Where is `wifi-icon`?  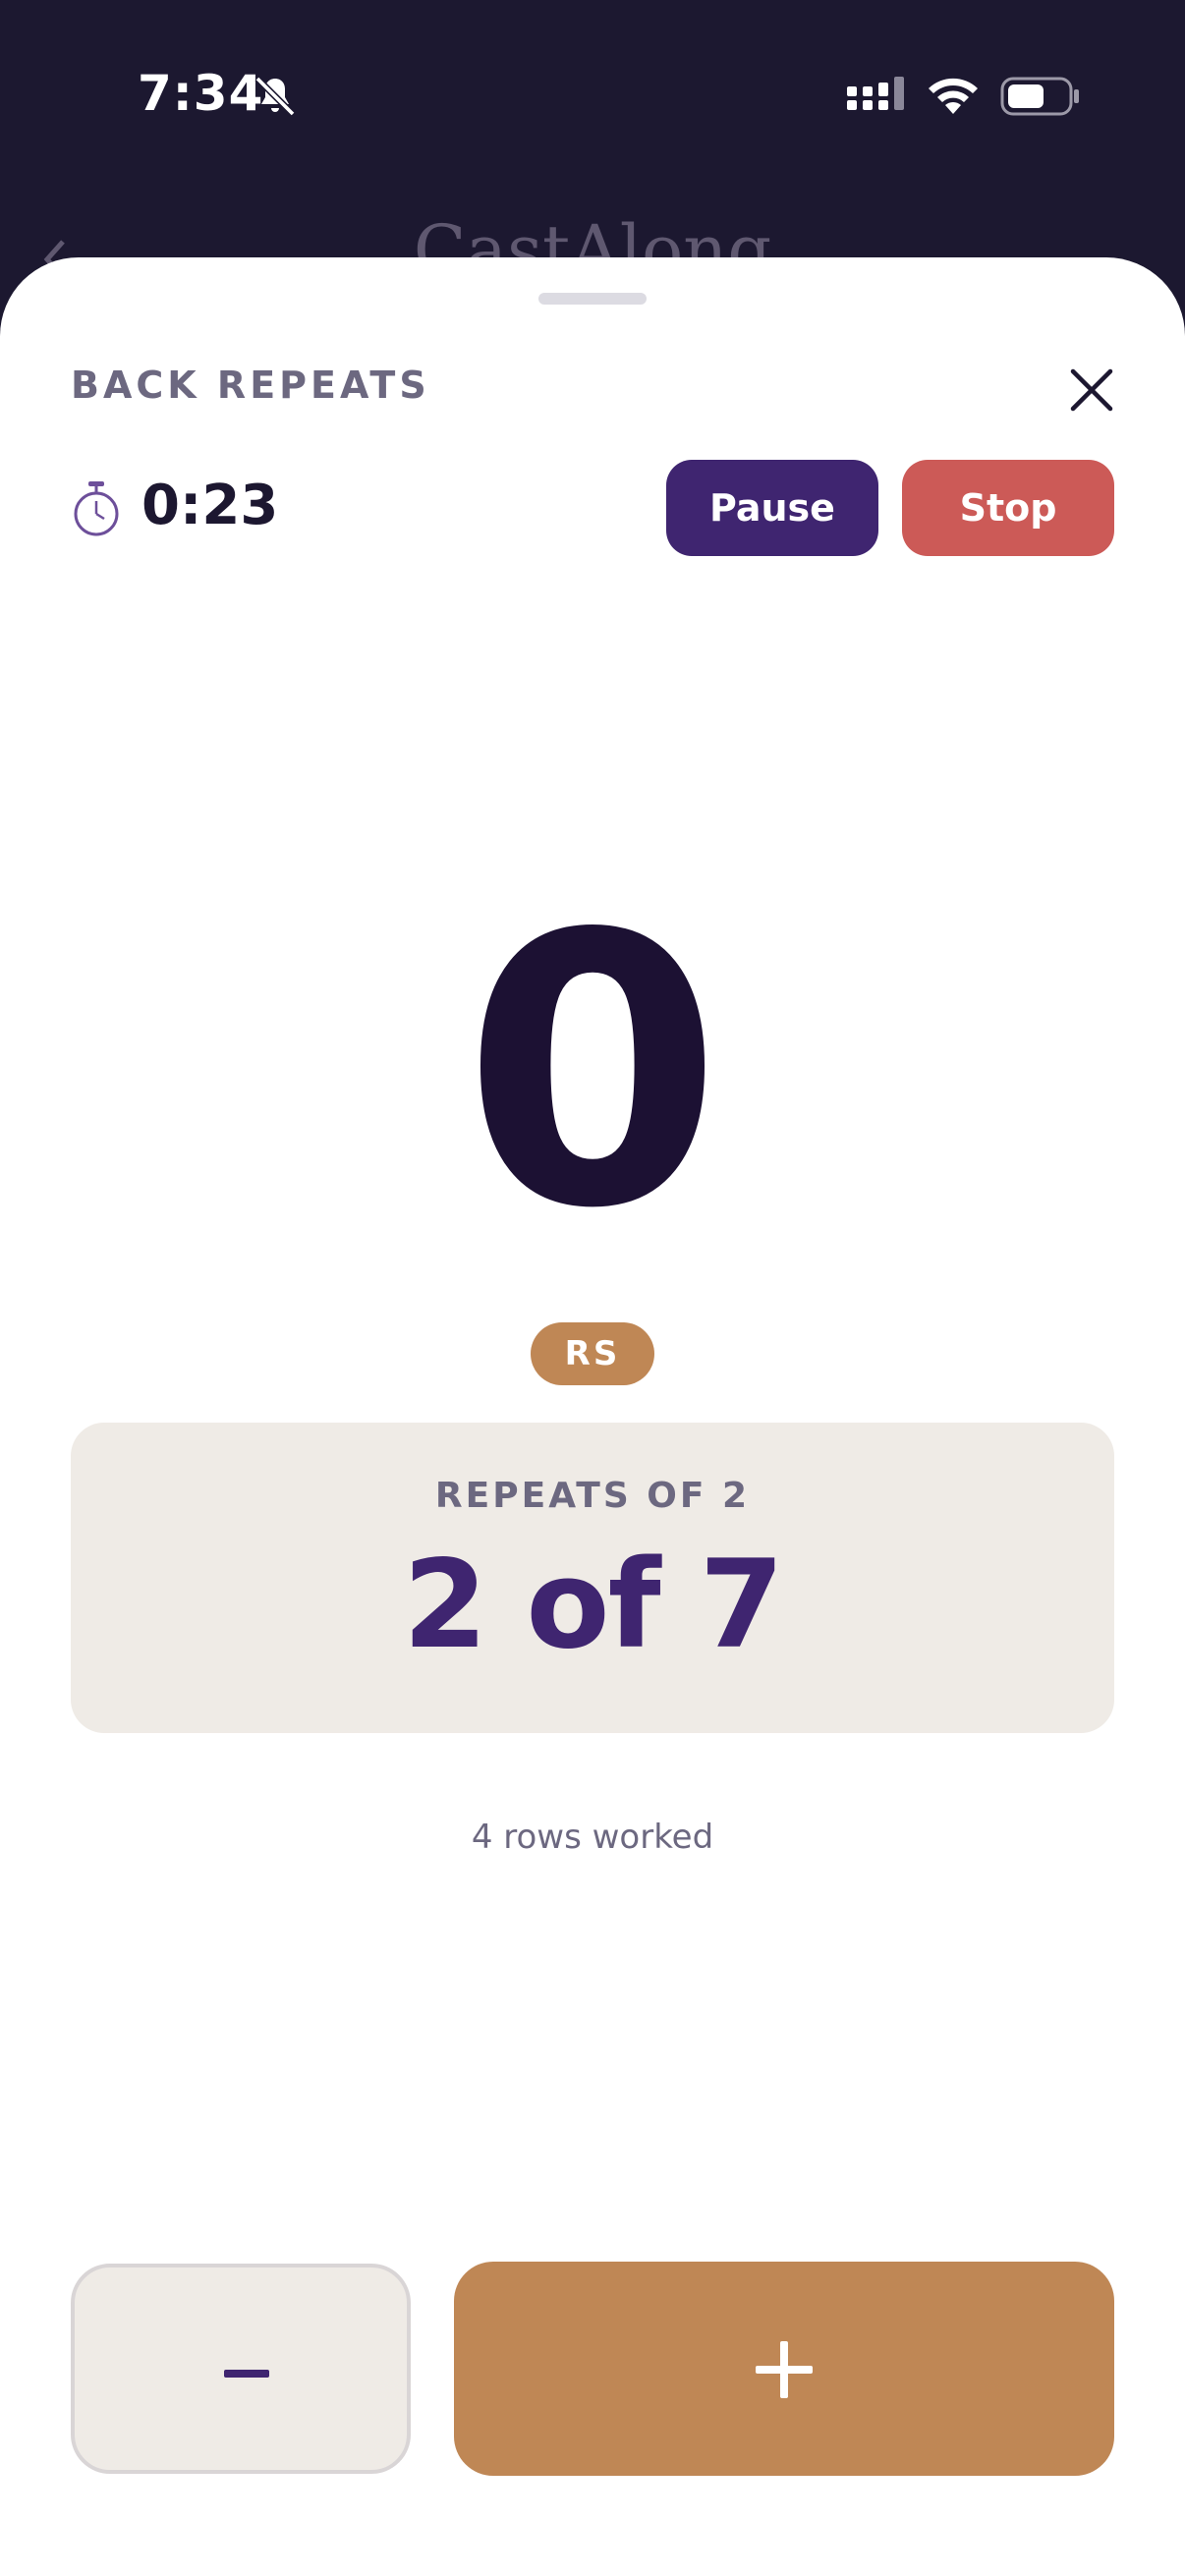
wifi-icon is located at coordinates (954, 96).